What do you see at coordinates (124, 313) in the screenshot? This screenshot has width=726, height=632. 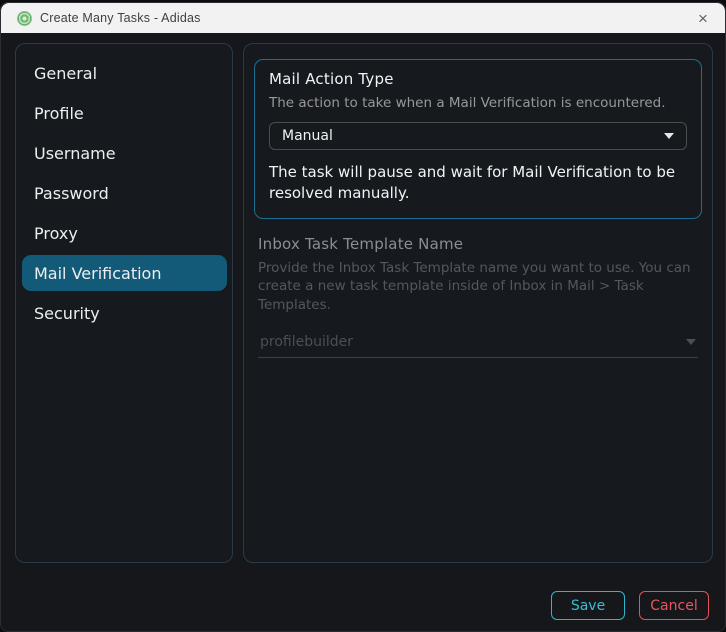 I see `sidebar-item-security: Security` at bounding box center [124, 313].